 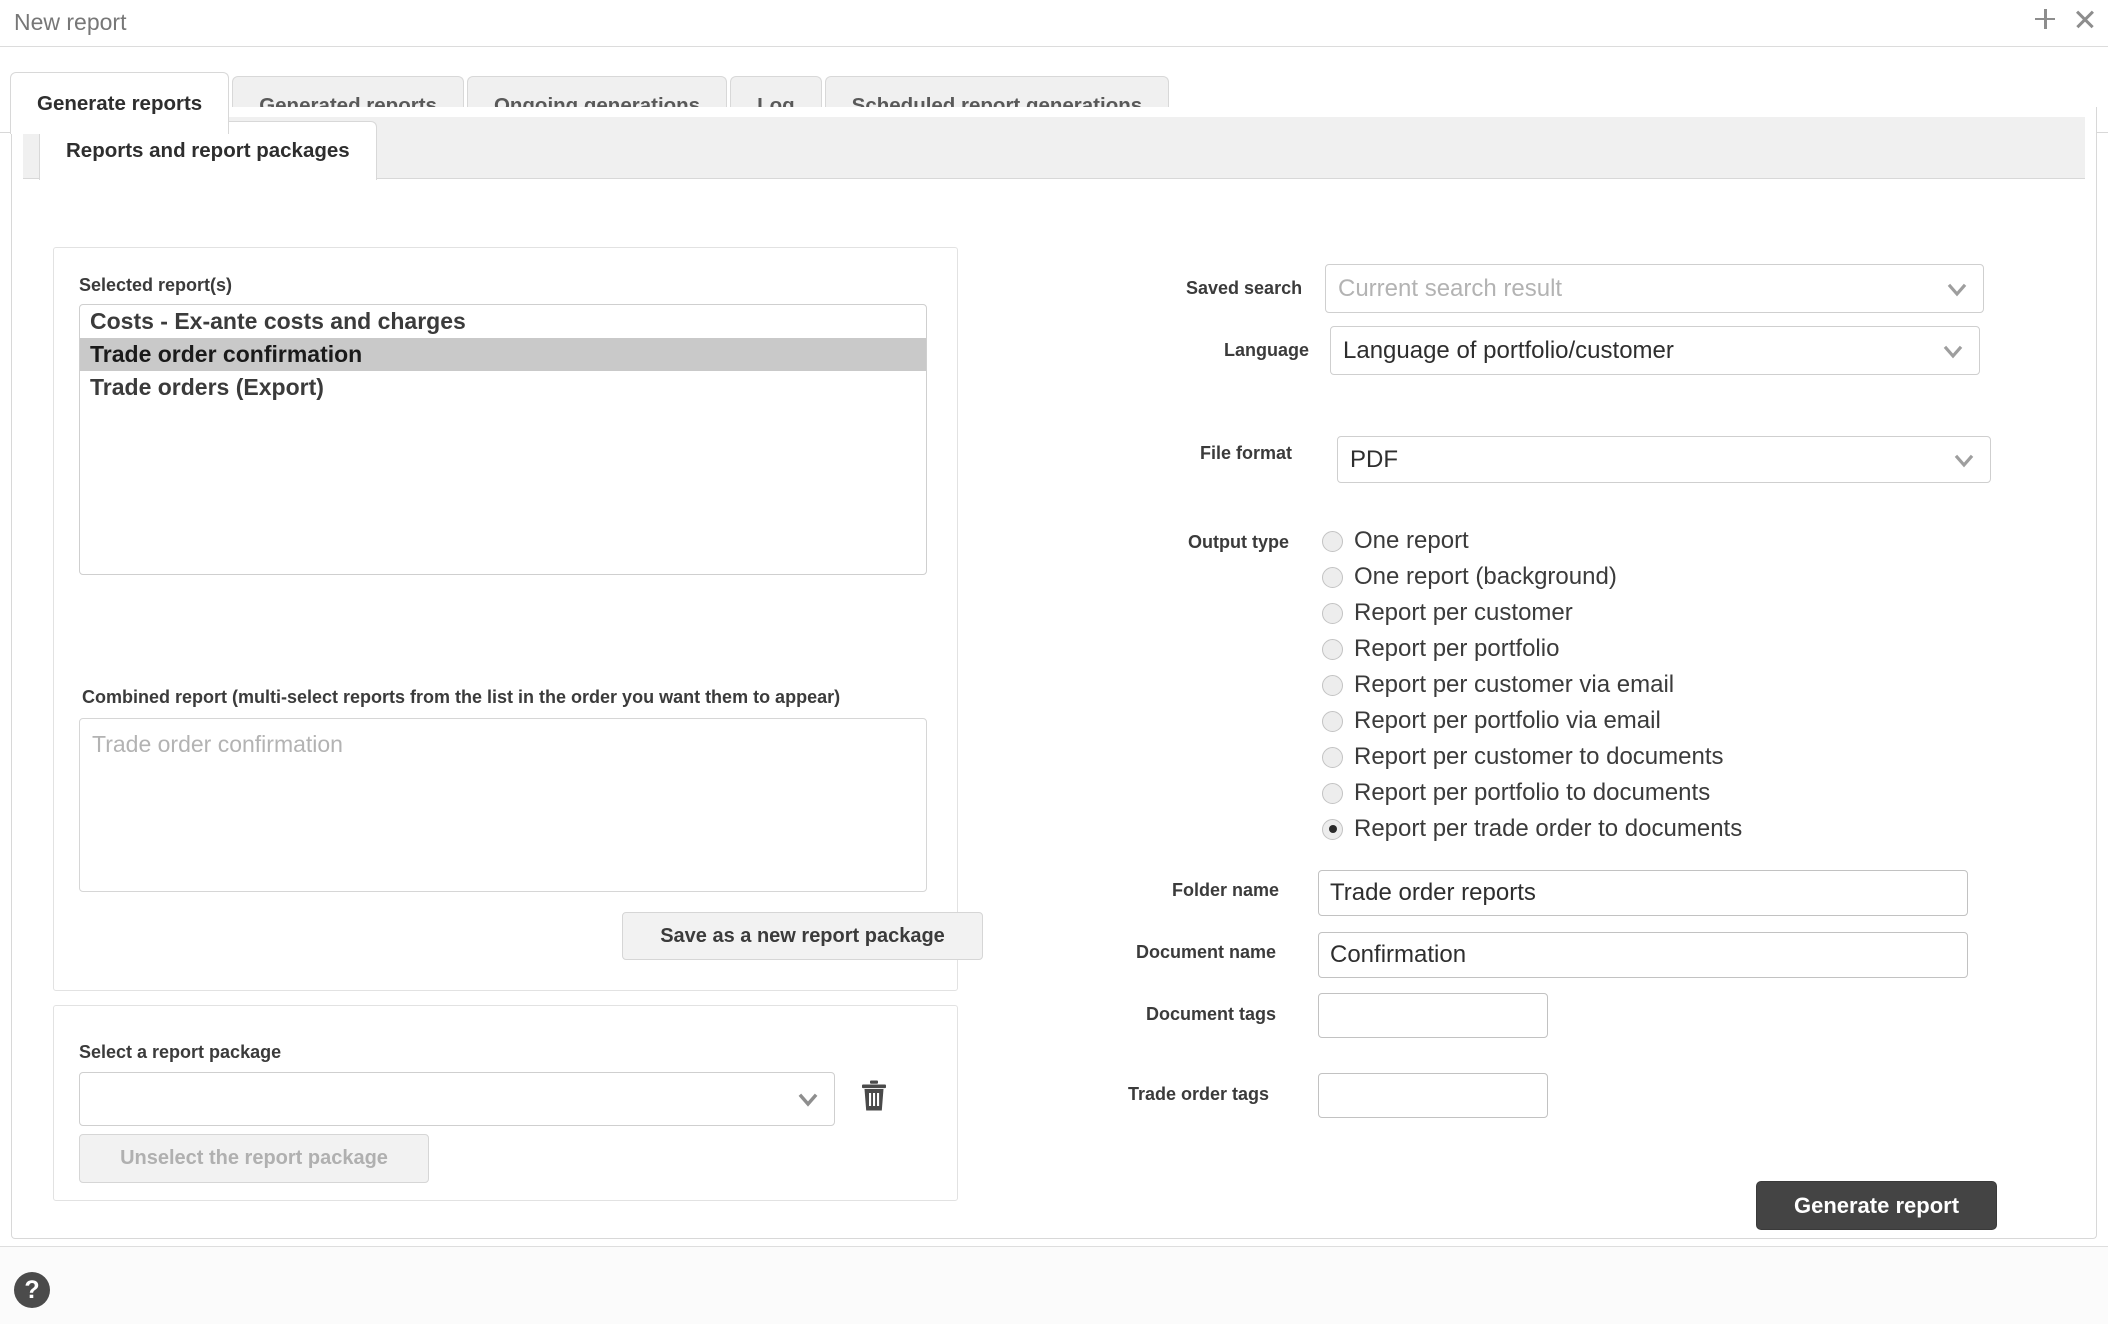 What do you see at coordinates (2085, 19) in the screenshot?
I see `close-icon` at bounding box center [2085, 19].